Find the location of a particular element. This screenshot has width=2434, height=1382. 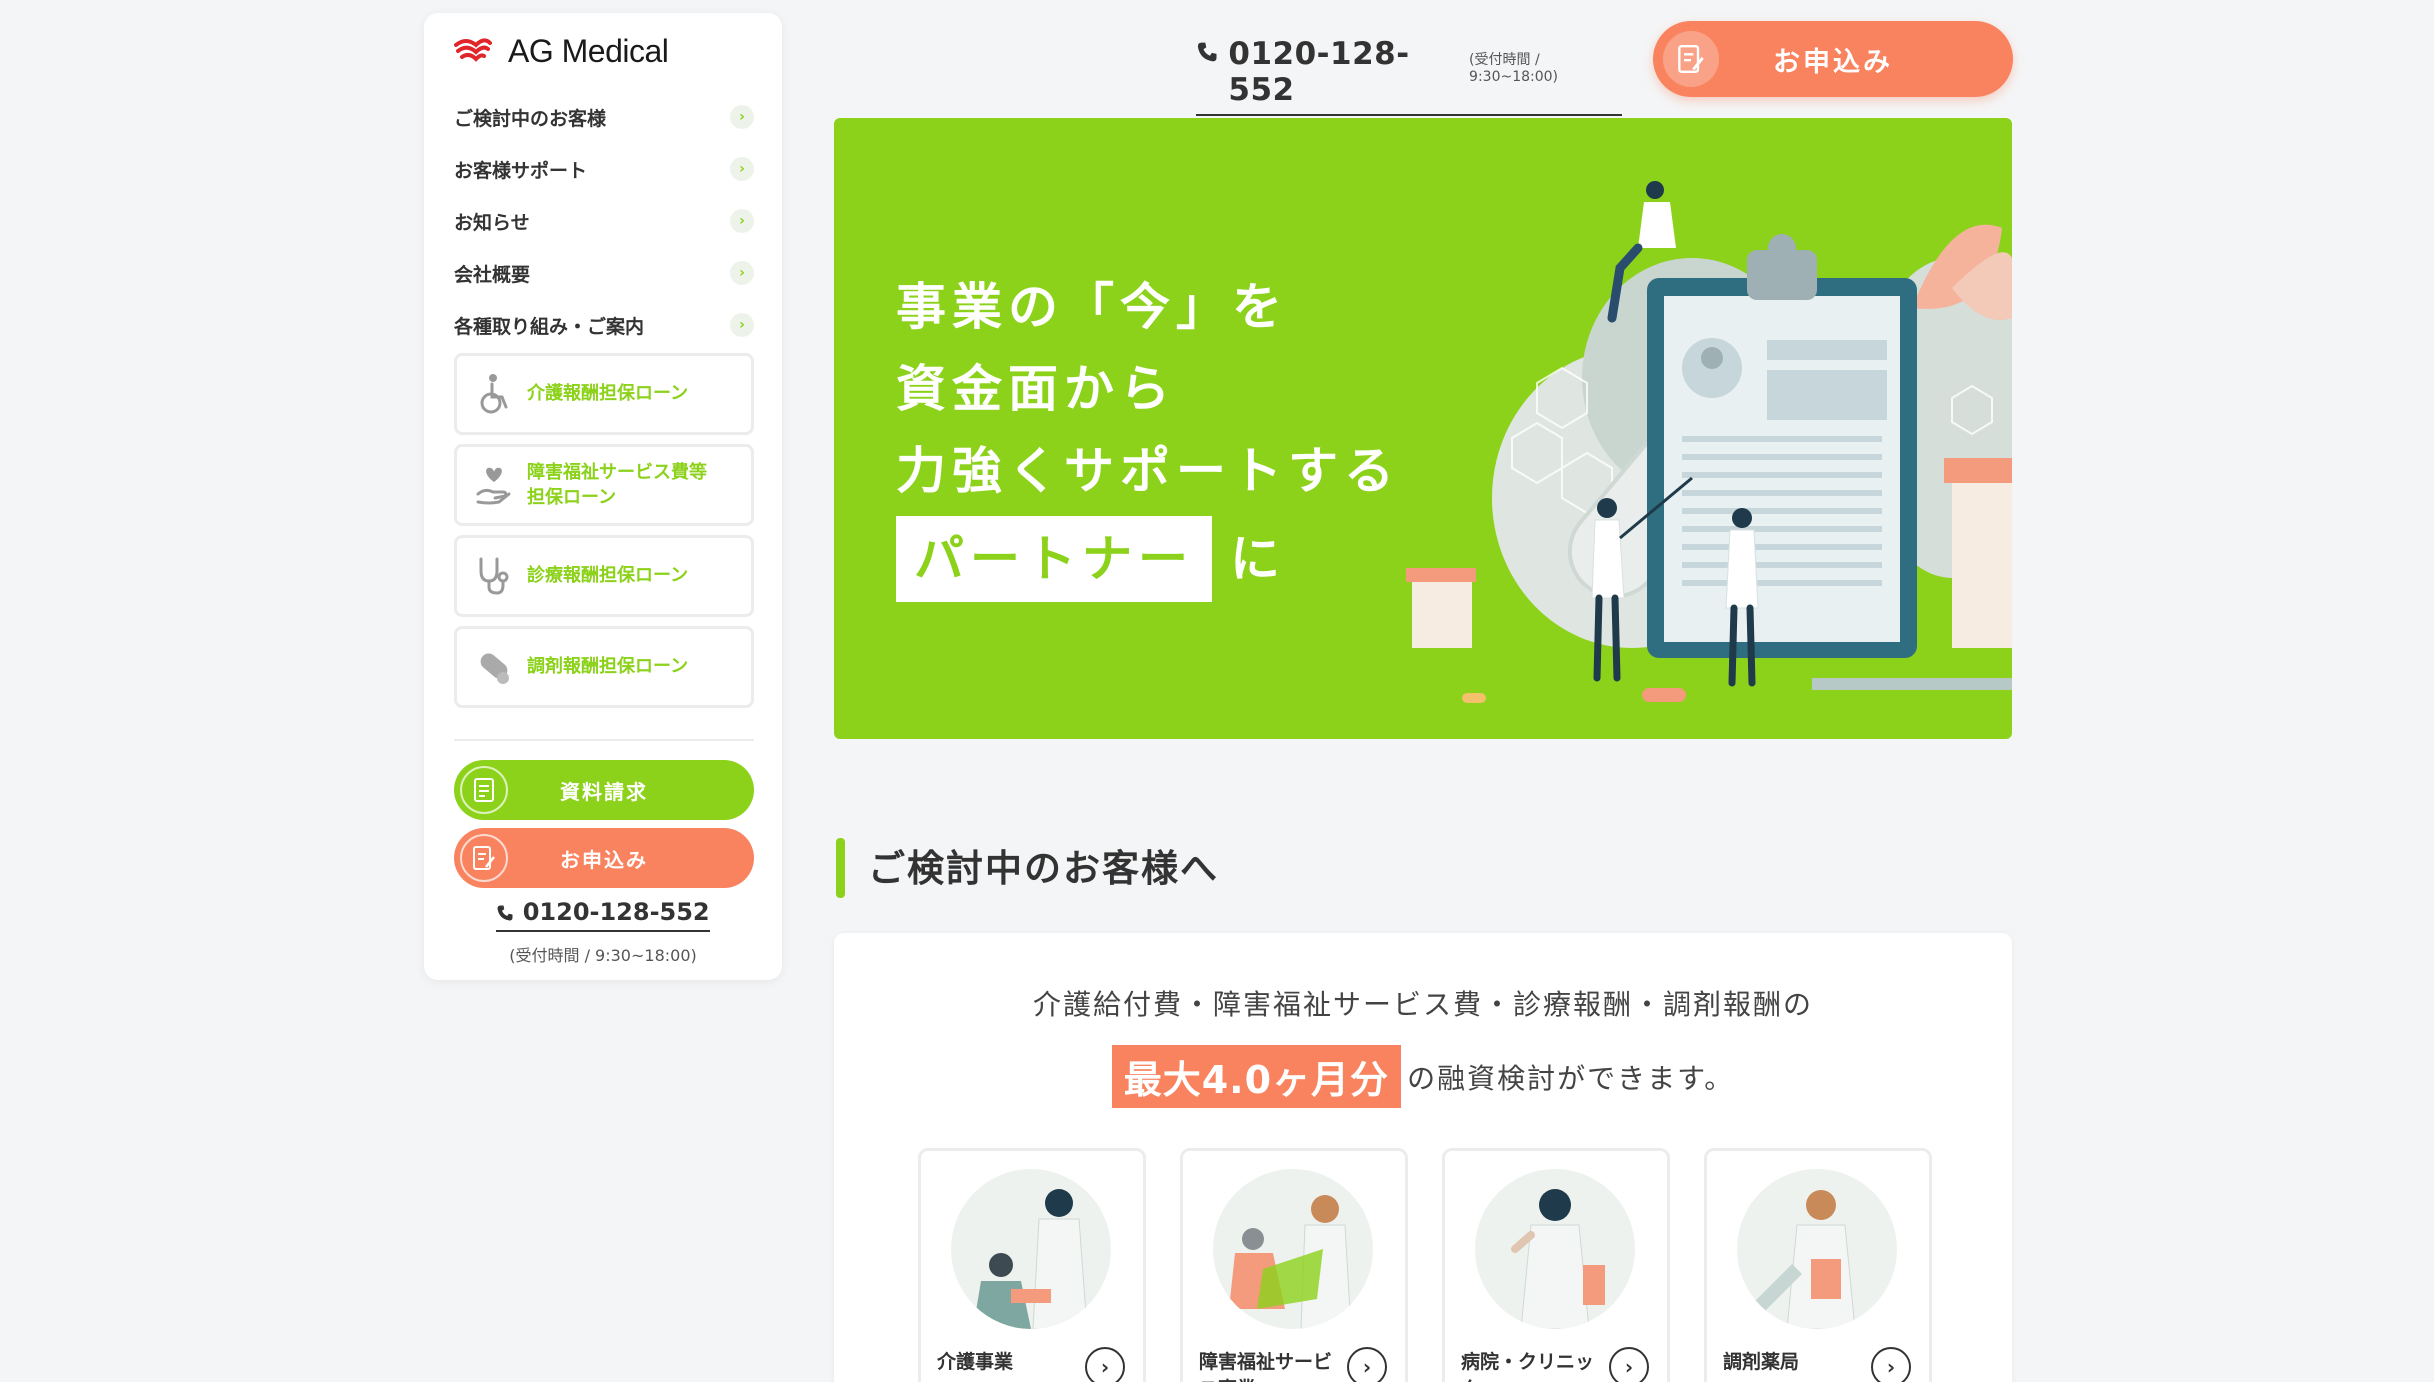

clinic-illustration is located at coordinates (1555, 1249).